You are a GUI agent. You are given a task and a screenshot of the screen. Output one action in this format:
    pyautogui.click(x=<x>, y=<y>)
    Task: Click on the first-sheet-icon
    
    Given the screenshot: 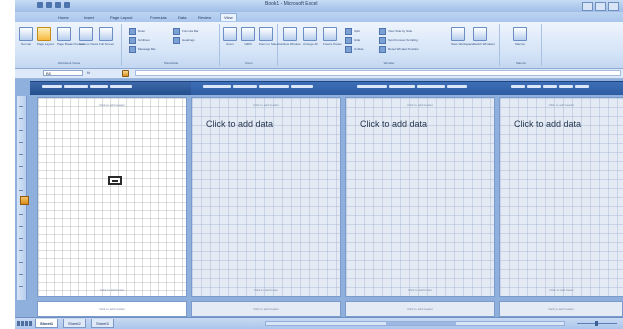 What is the action you would take?
    pyautogui.click(x=18, y=323)
    